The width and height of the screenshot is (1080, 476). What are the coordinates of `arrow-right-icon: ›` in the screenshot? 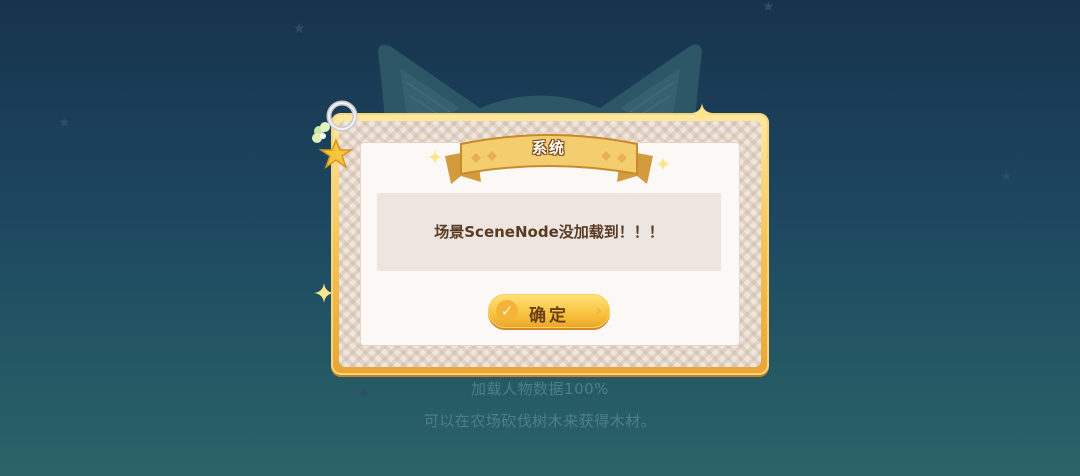 It's located at (598, 310).